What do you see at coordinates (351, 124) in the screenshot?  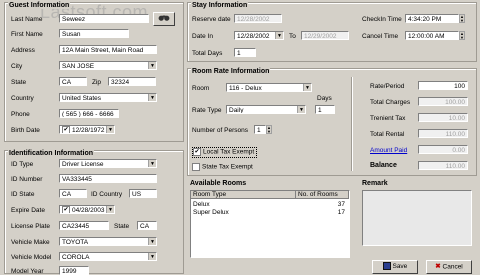 I see `divider` at bounding box center [351, 124].